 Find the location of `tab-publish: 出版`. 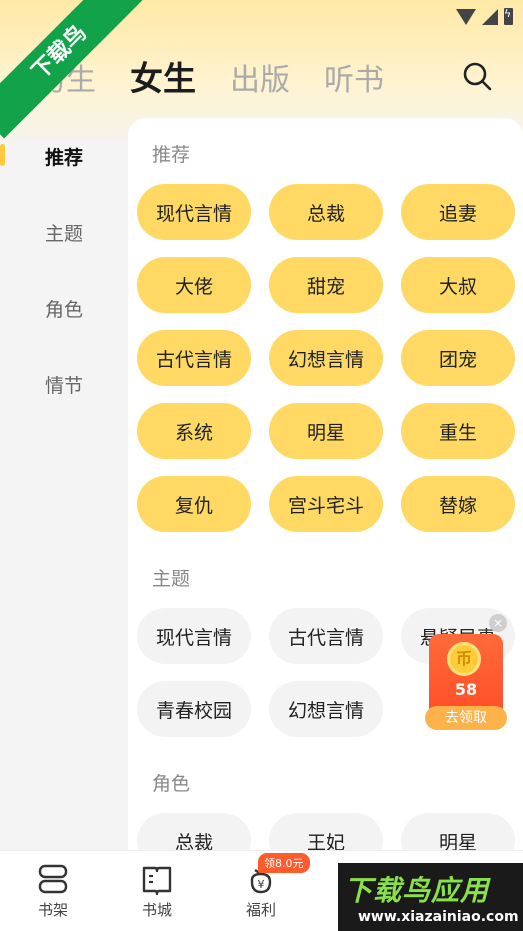

tab-publish: 出版 is located at coordinates (260, 77).